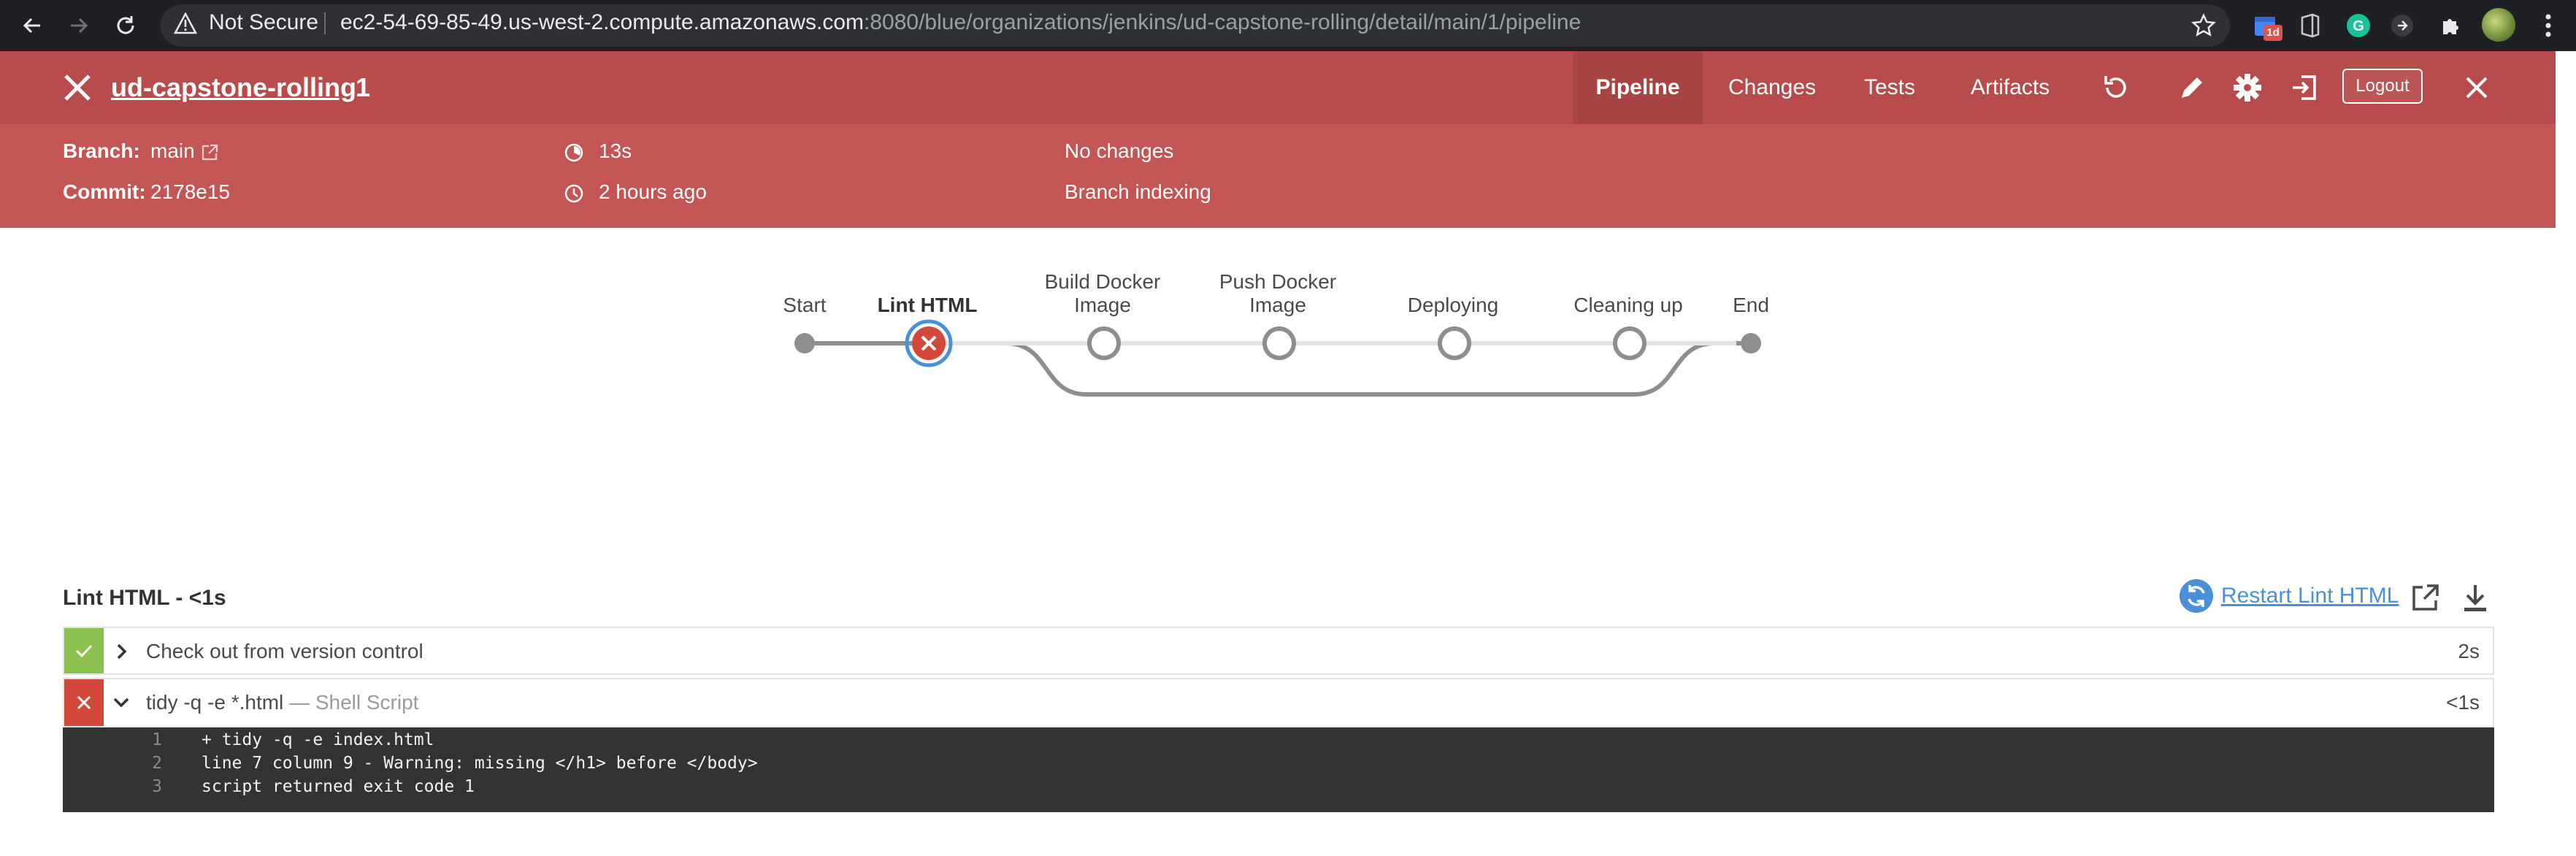  Describe the element at coordinates (1278, 742) in the screenshot. I see `log-line: 1 + tidy -q -e index.html` at that location.